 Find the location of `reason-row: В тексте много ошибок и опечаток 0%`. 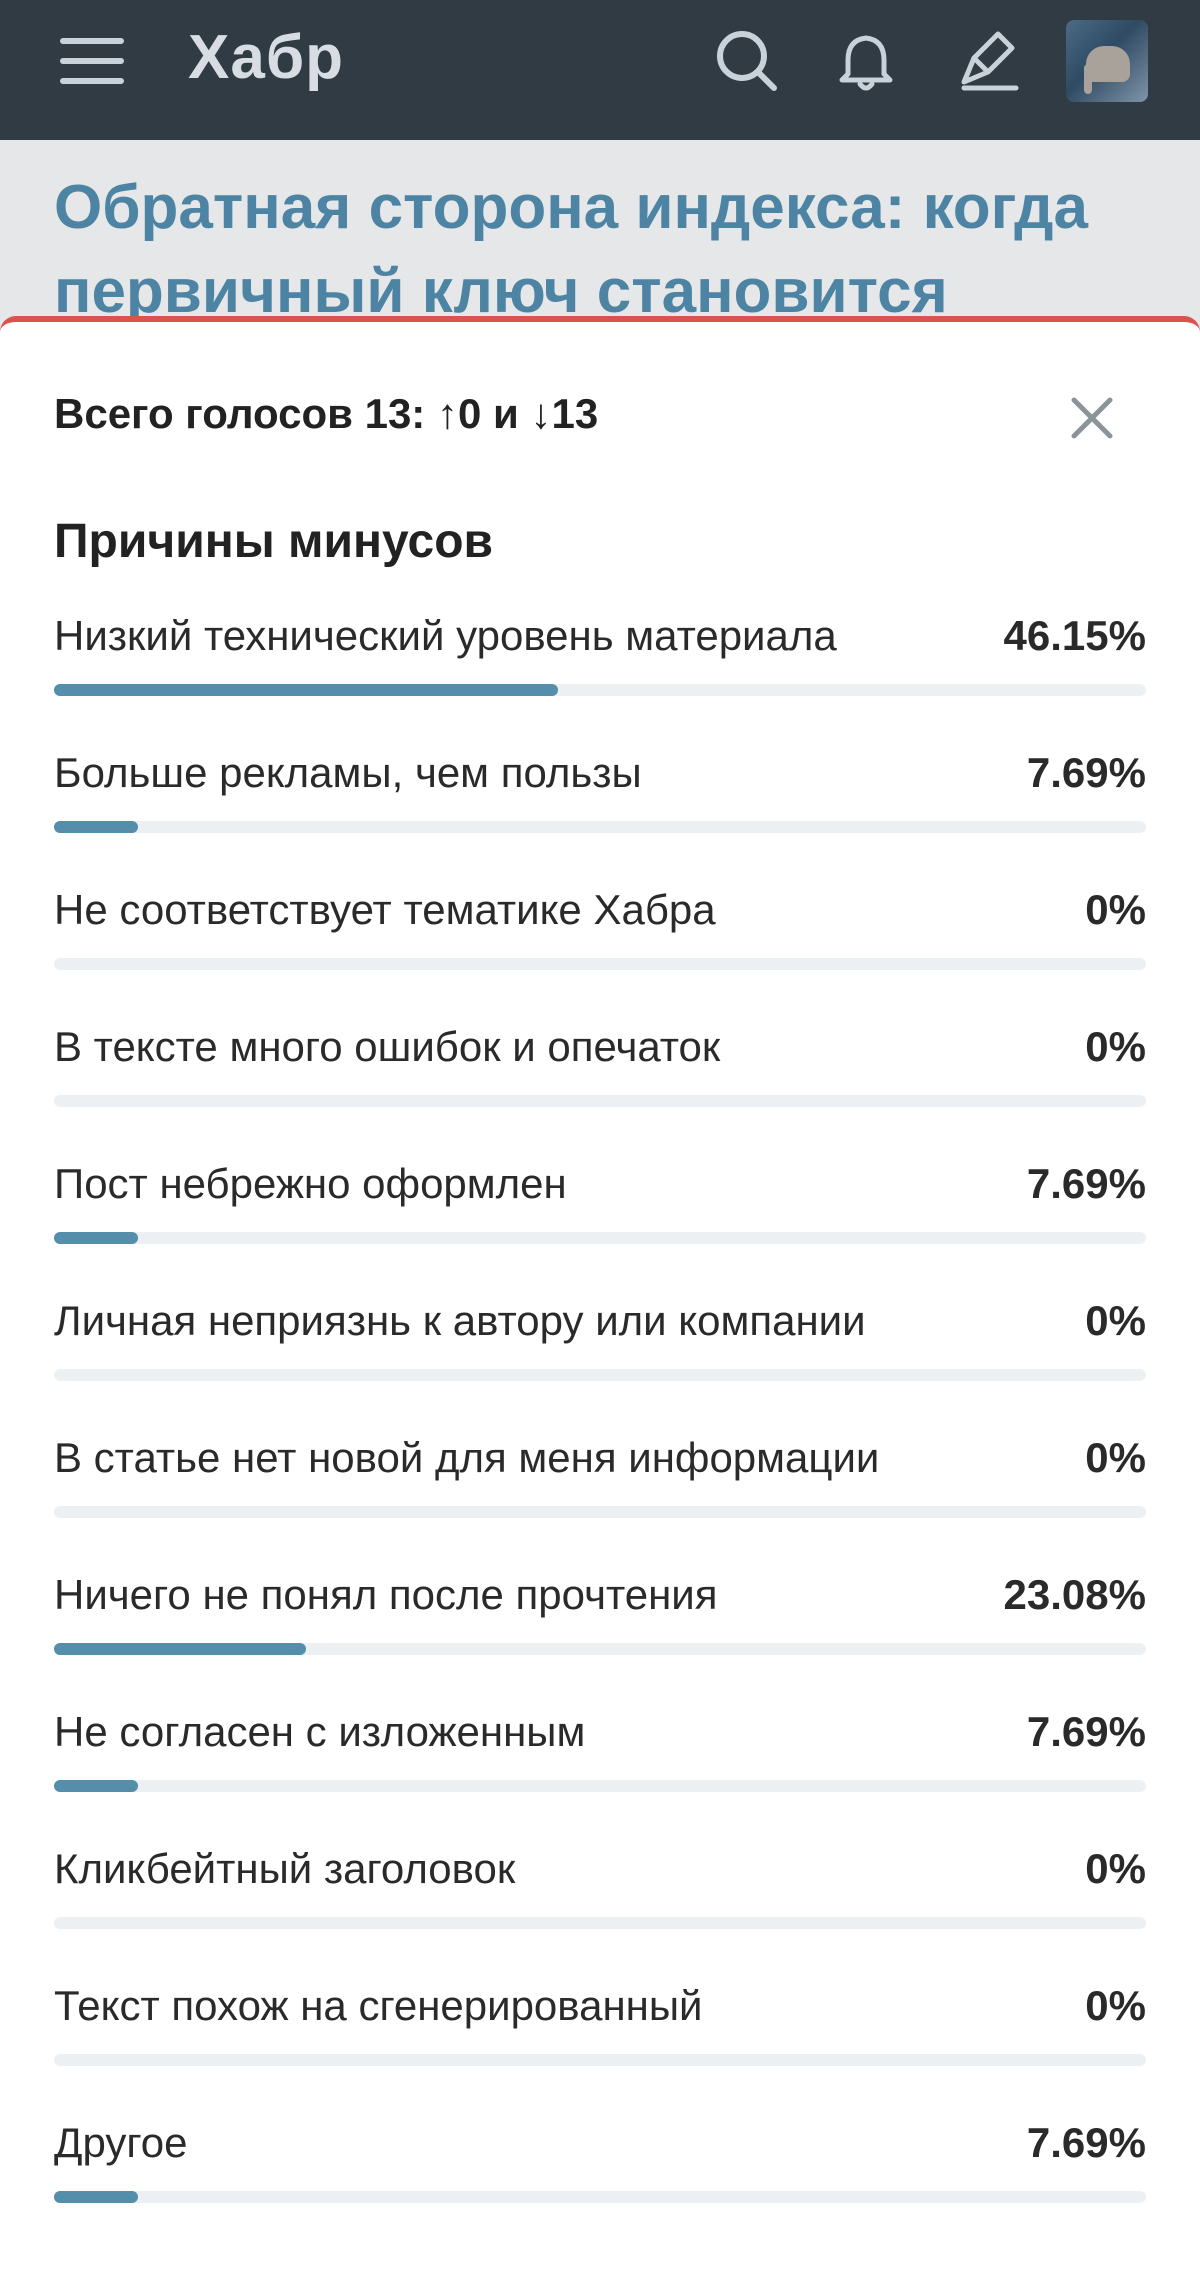

reason-row: В тексте много ошибок и опечаток 0% is located at coordinates (600, 1091).